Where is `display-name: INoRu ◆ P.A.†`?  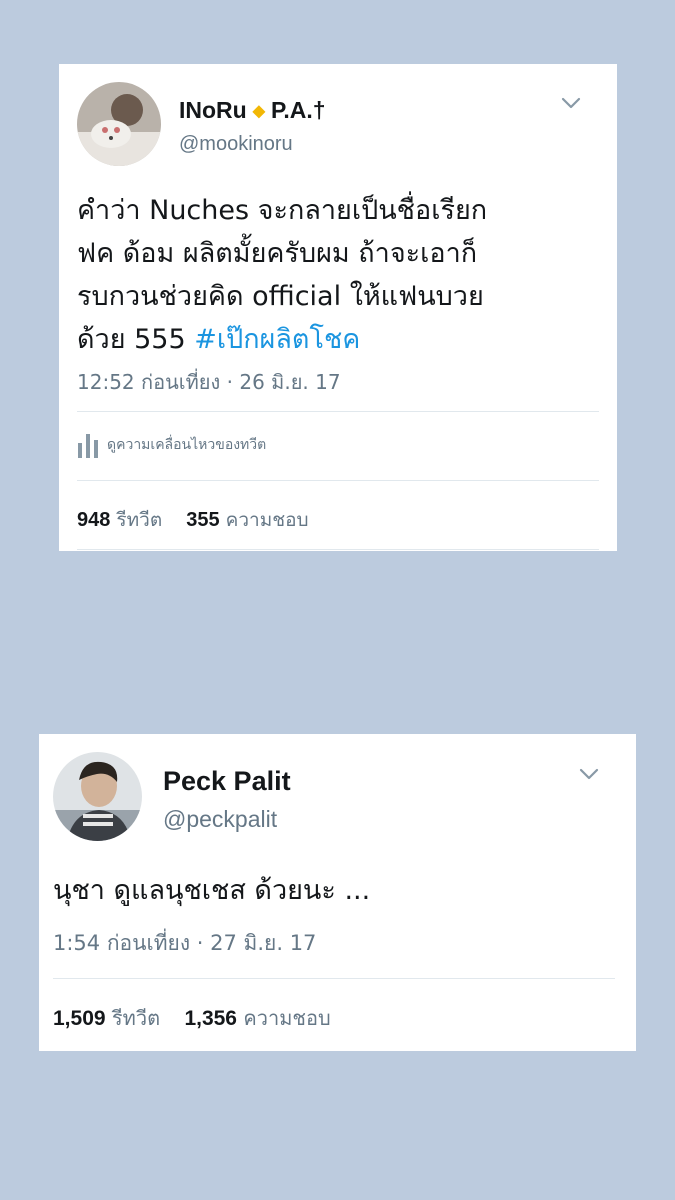 display-name: INoRu ◆ P.A.† is located at coordinates (252, 110).